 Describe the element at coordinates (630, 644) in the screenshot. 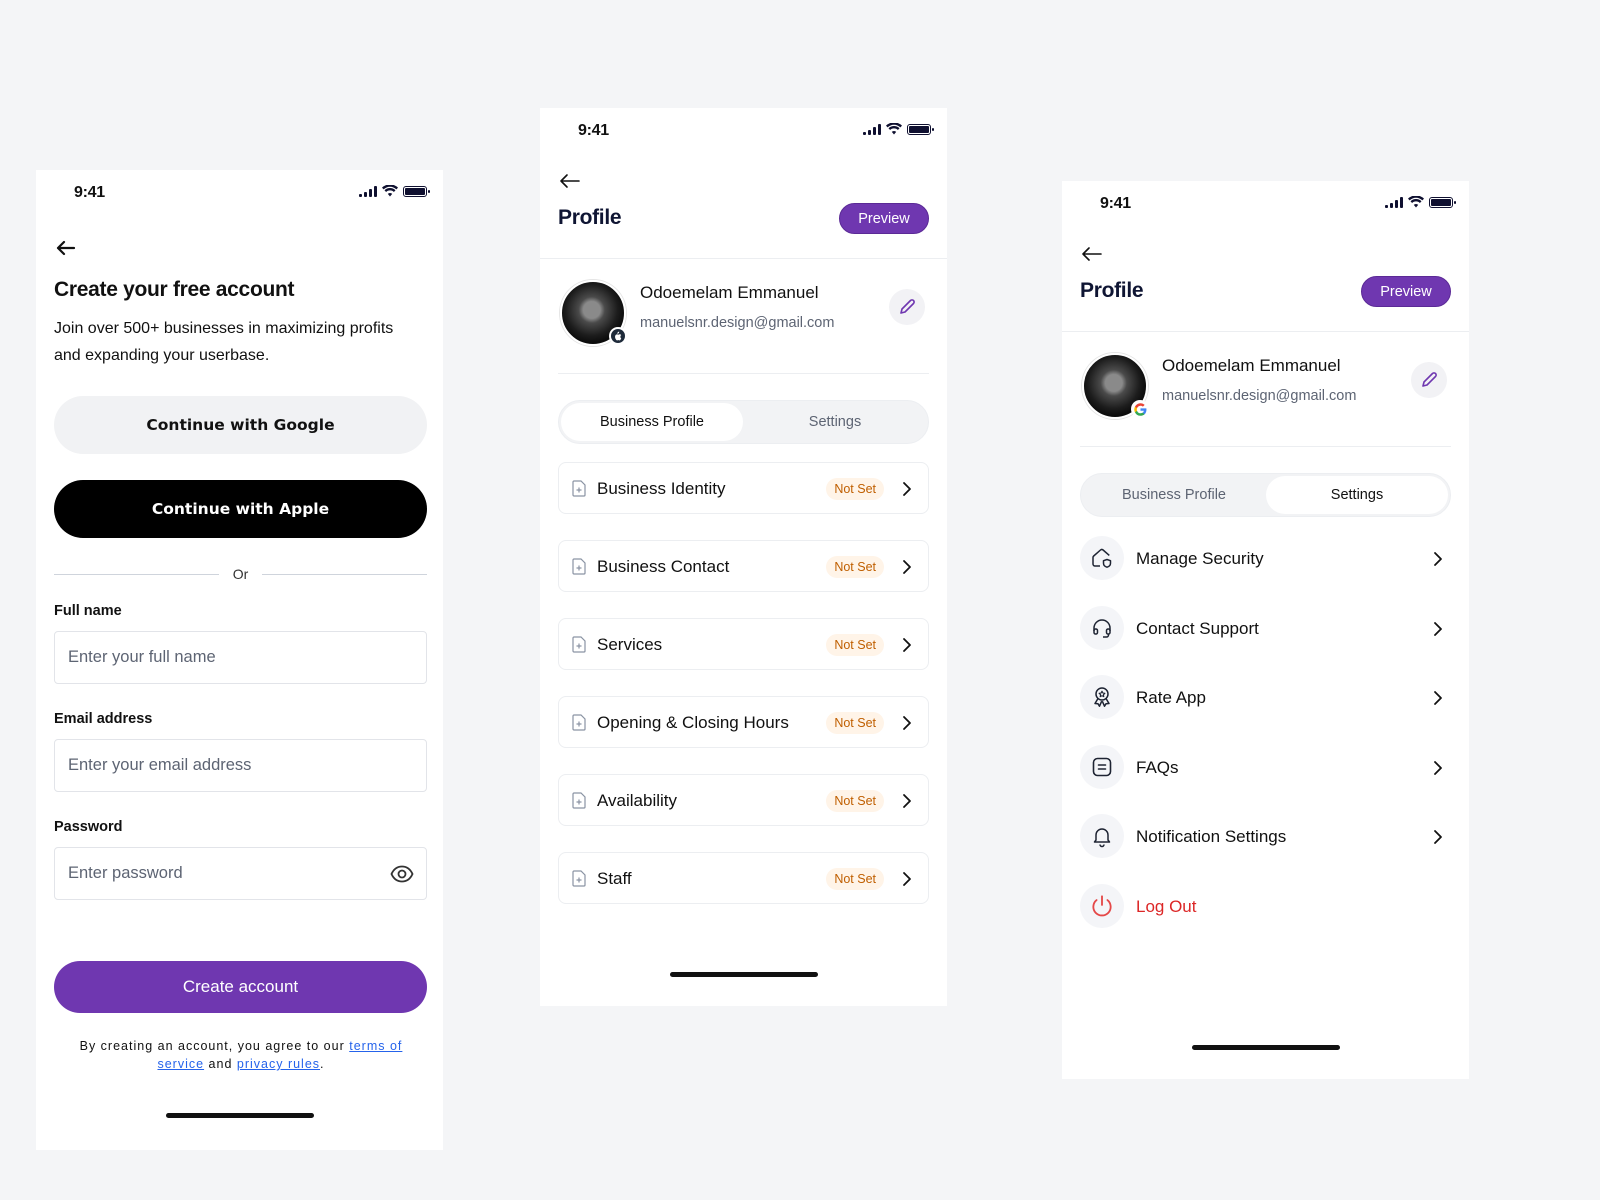

I see `item-label: Services` at that location.